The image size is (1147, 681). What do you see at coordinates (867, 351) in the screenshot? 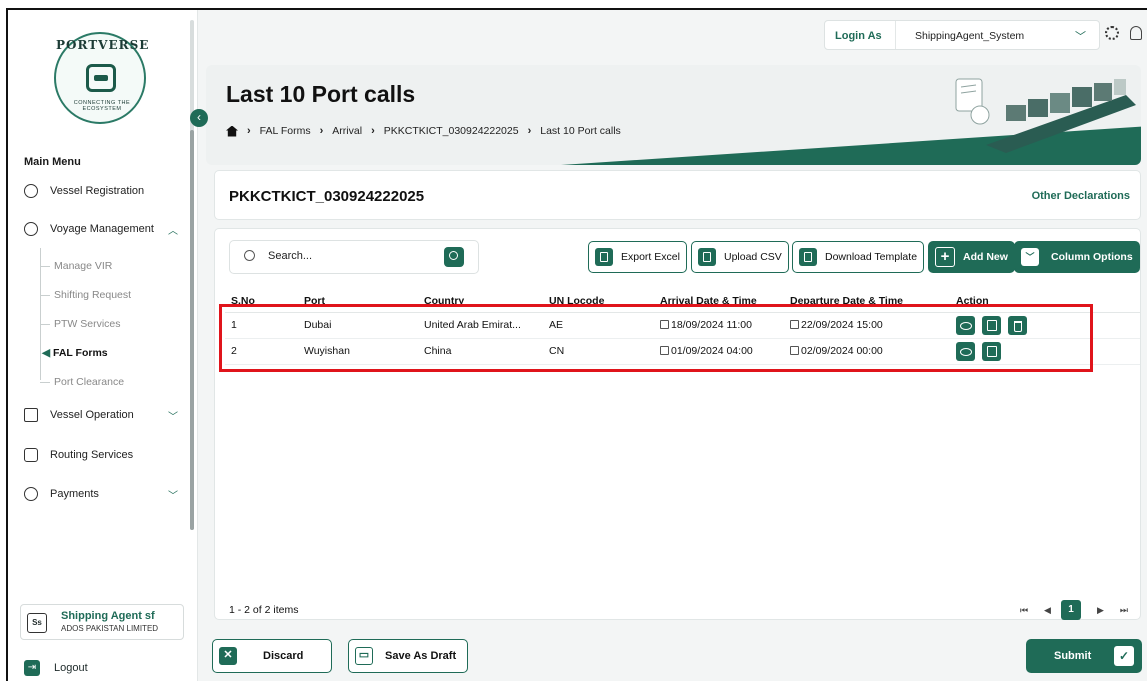
I see `cell-departure: 02/09/2024 00:00` at bounding box center [867, 351].